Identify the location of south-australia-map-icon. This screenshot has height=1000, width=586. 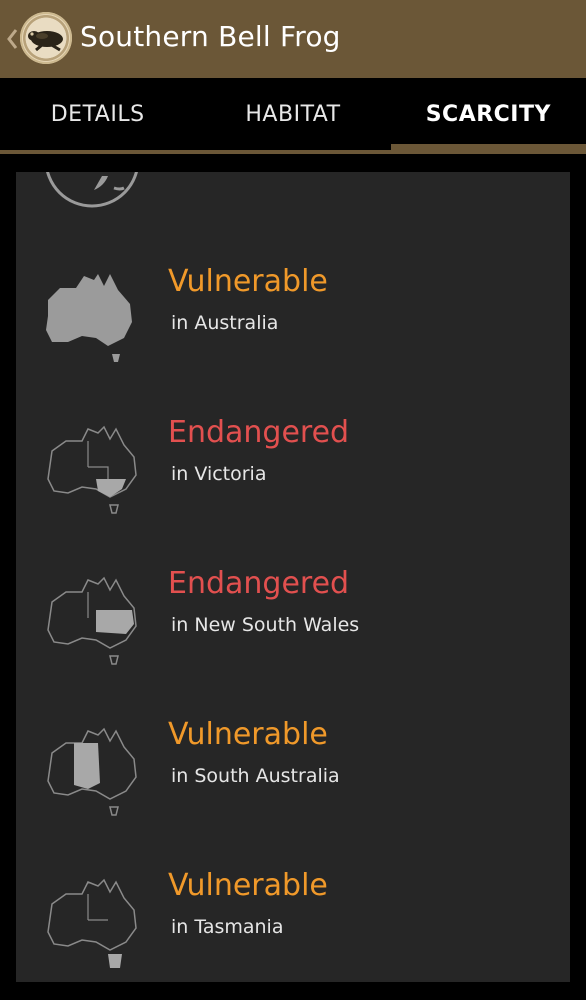
(92, 771).